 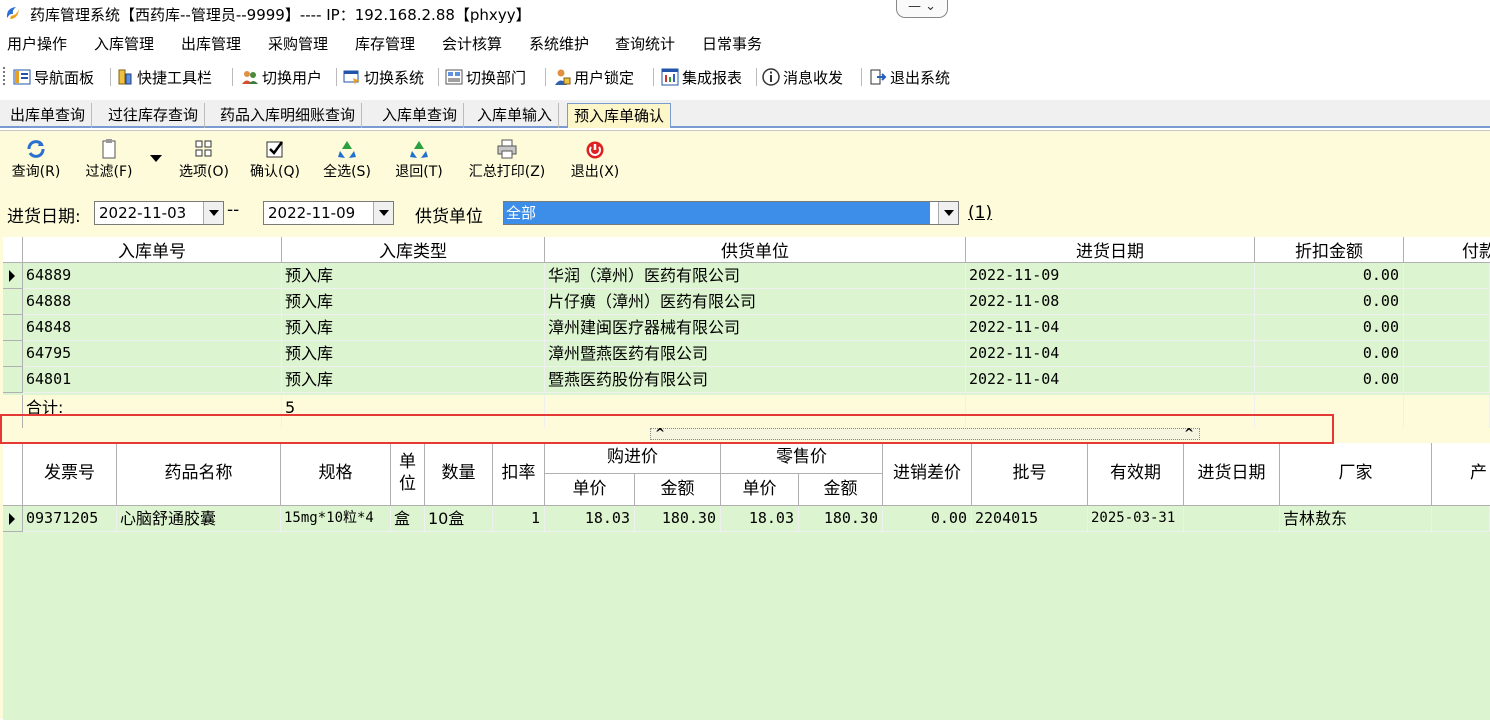 I want to click on return-button: 退回(T), so click(x=419, y=161).